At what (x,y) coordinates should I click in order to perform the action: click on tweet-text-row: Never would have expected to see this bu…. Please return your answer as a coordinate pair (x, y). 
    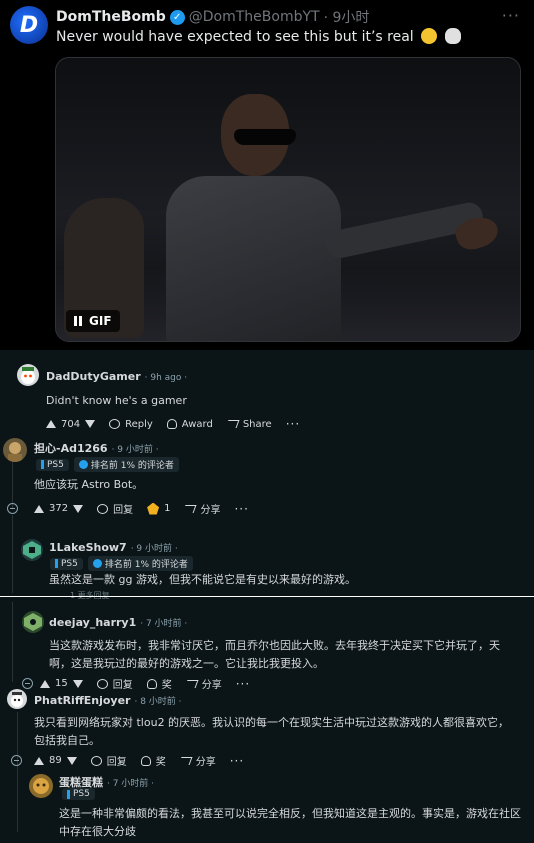
    Looking at the image, I should click on (258, 36).